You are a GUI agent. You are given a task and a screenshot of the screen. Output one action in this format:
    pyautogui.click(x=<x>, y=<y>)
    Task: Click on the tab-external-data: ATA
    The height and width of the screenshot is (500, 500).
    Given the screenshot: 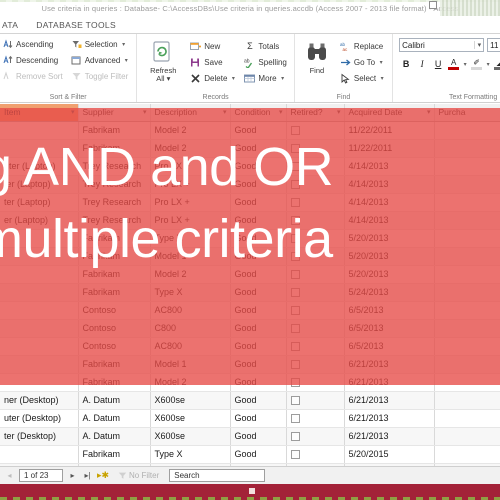 What is the action you would take?
    pyautogui.click(x=14, y=26)
    